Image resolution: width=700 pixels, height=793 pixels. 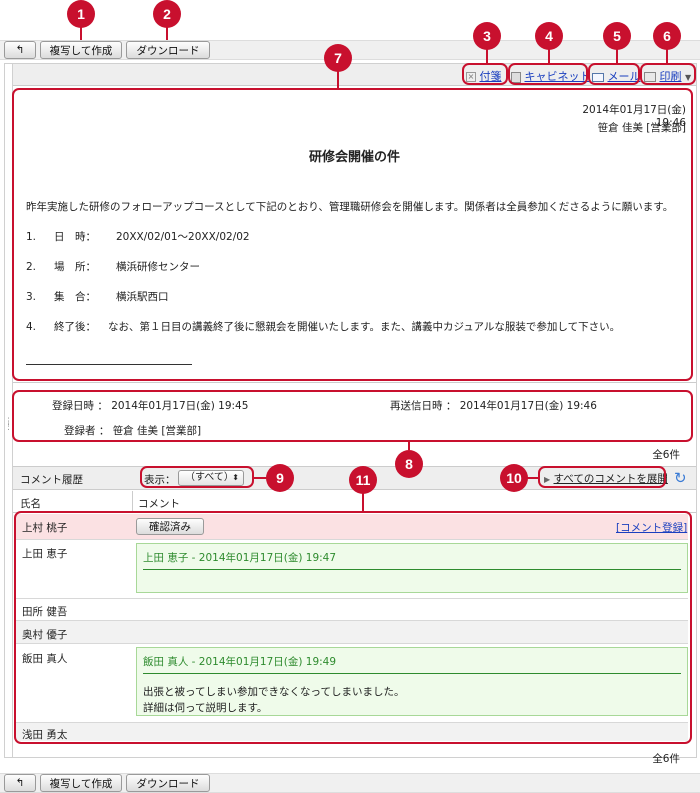 What do you see at coordinates (81, 14) in the screenshot?
I see `marker-1: 1` at bounding box center [81, 14].